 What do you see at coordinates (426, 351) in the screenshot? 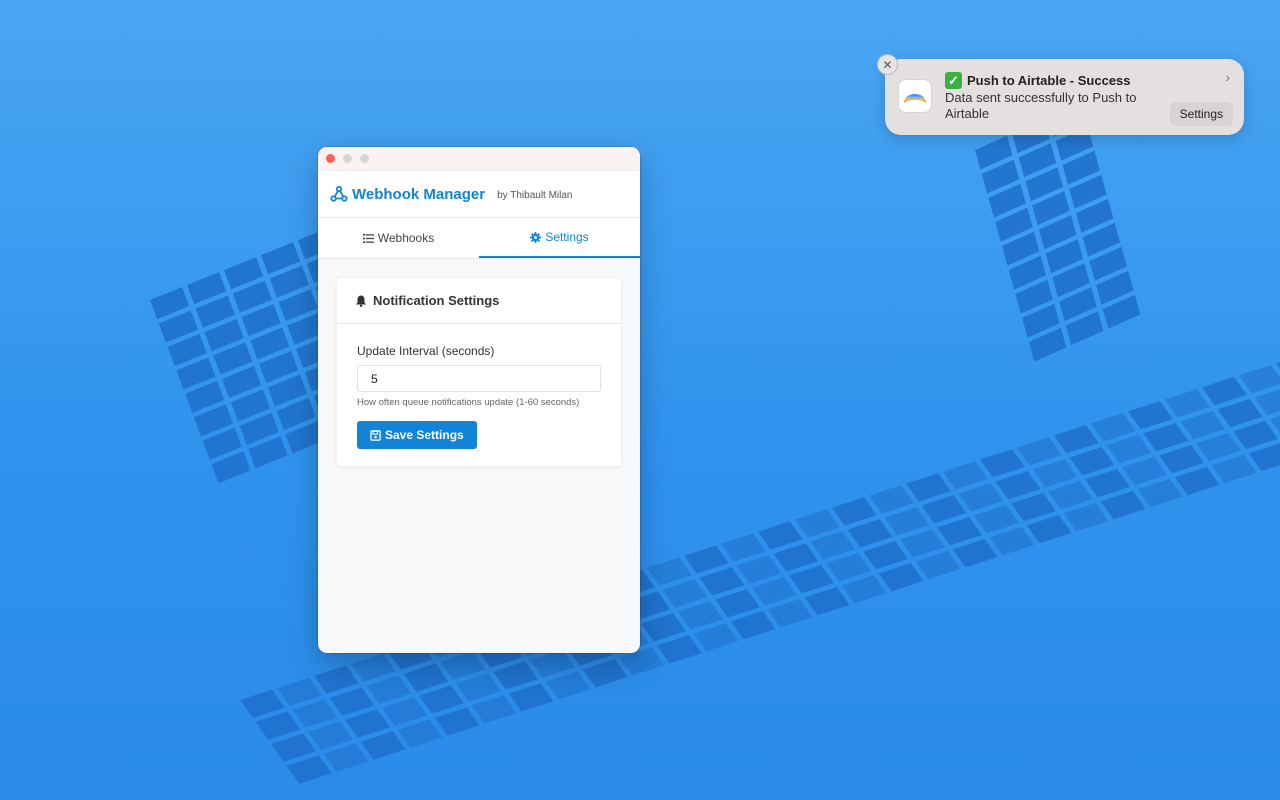
I see `update-interval-label: Update Interval (seconds)` at bounding box center [426, 351].